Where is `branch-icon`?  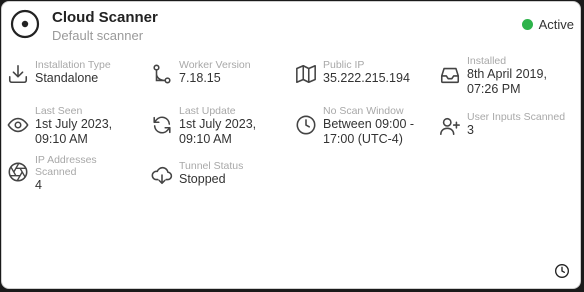 branch-icon is located at coordinates (162, 74).